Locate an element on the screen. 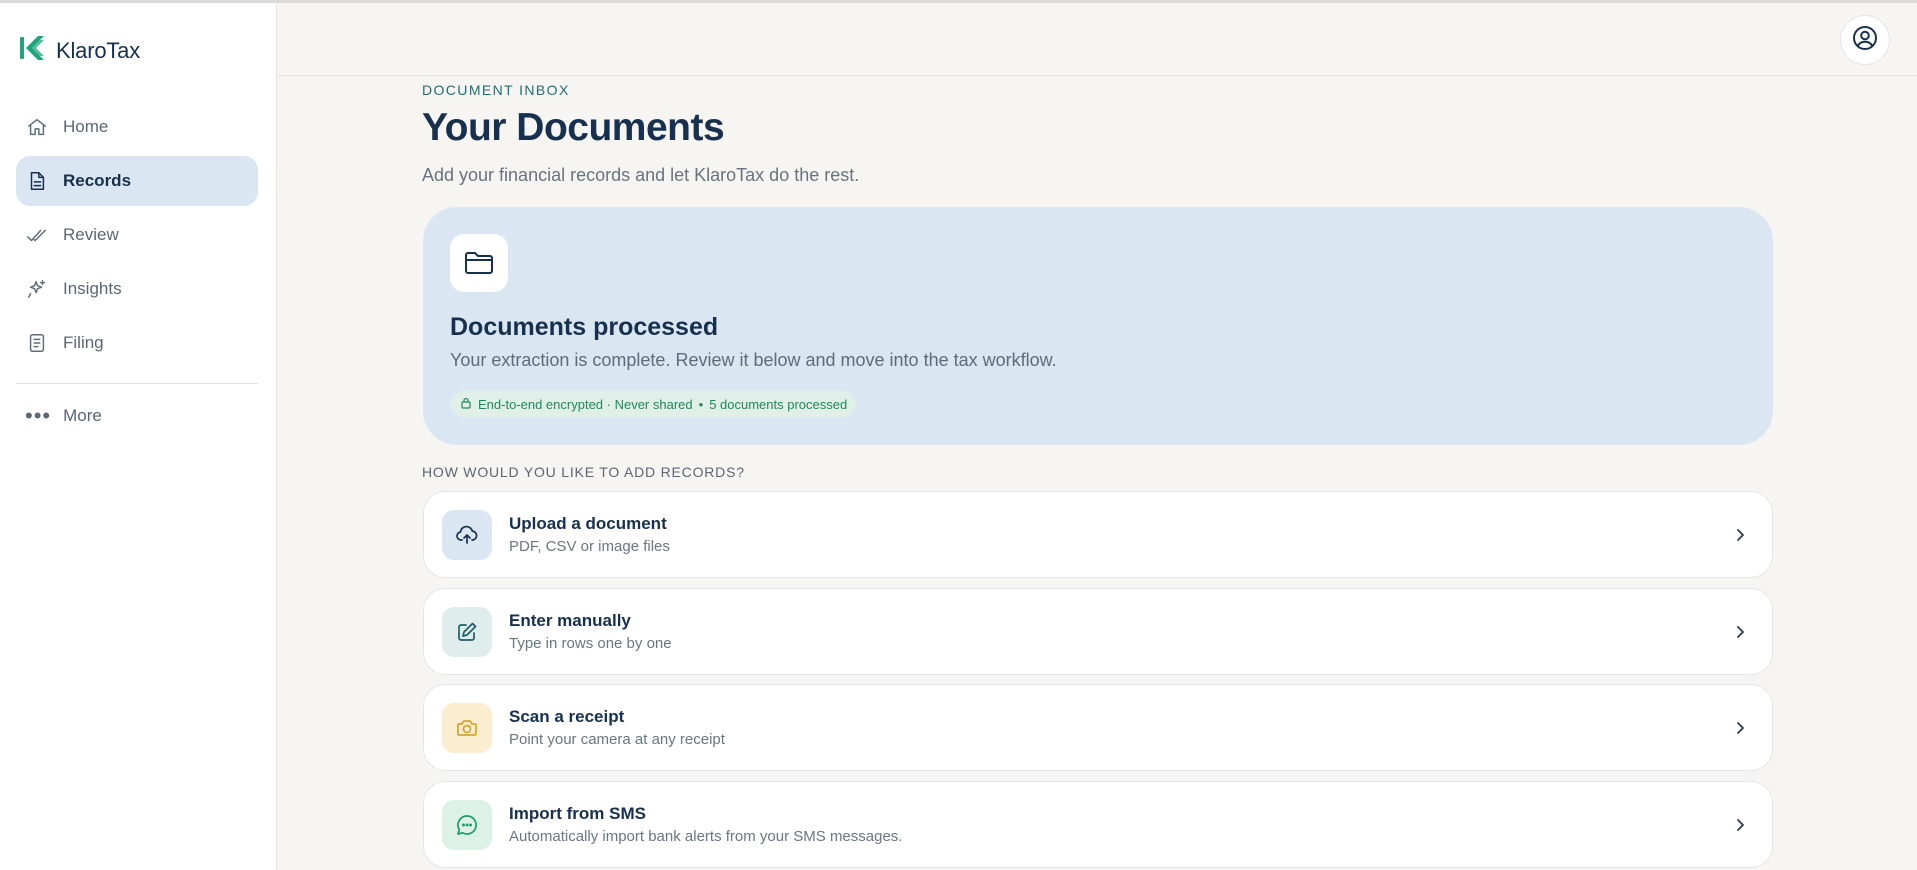 Image resolution: width=1917 pixels, height=870 pixels. add-records-section-label: HOW WOULD YOU LIKE TO ADD RECORDS? is located at coordinates (583, 472).